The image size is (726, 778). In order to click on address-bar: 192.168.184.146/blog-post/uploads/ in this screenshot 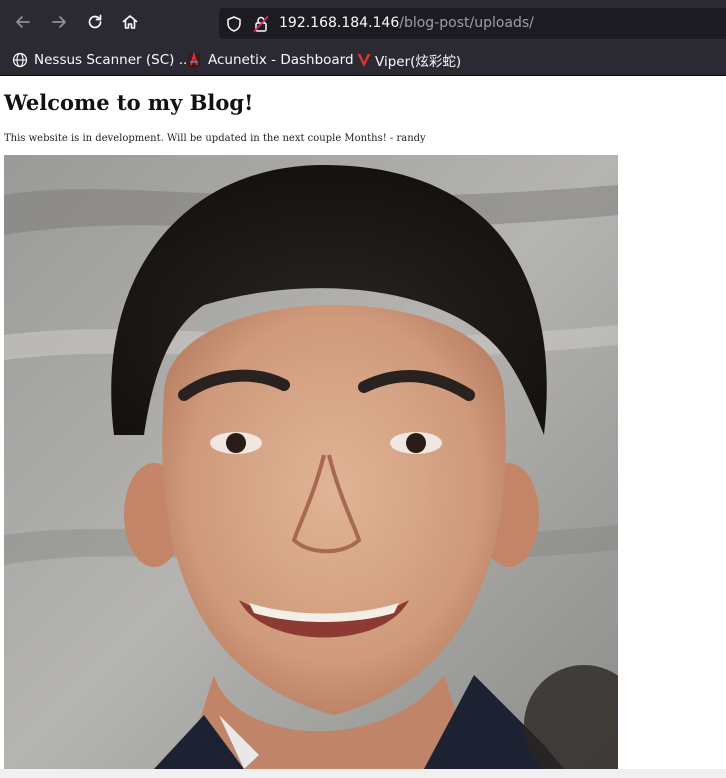, I will do `click(472, 23)`.